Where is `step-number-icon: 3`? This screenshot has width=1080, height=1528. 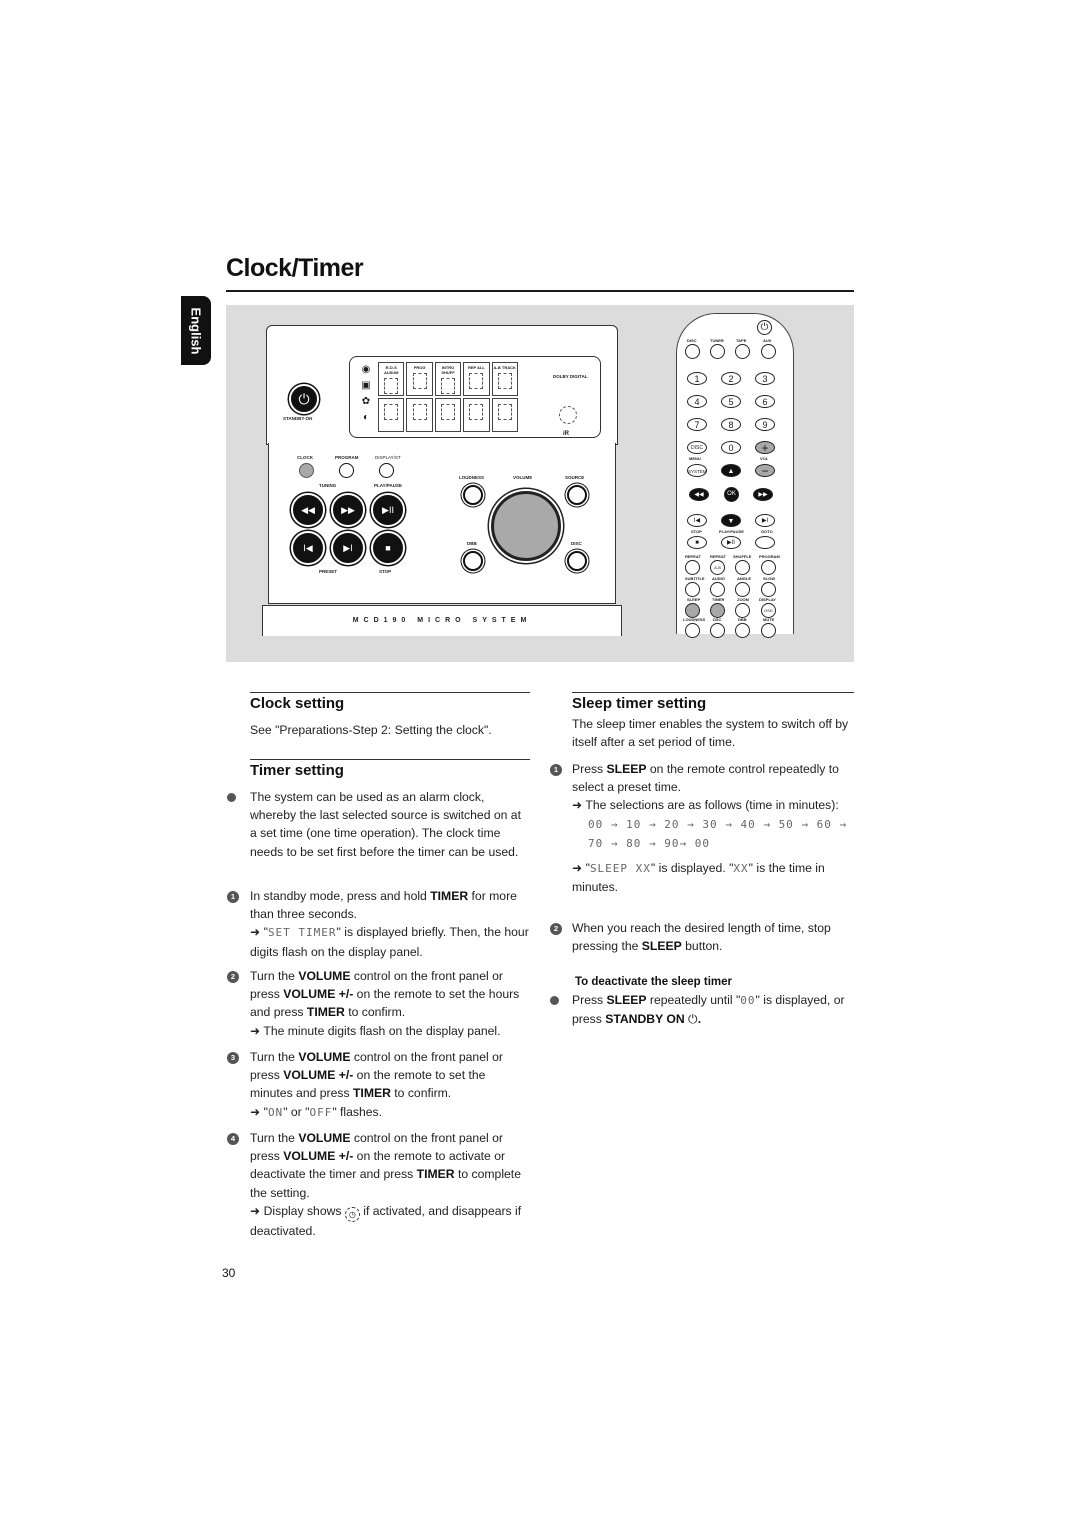
step-number-icon: 3 is located at coordinates (233, 1058).